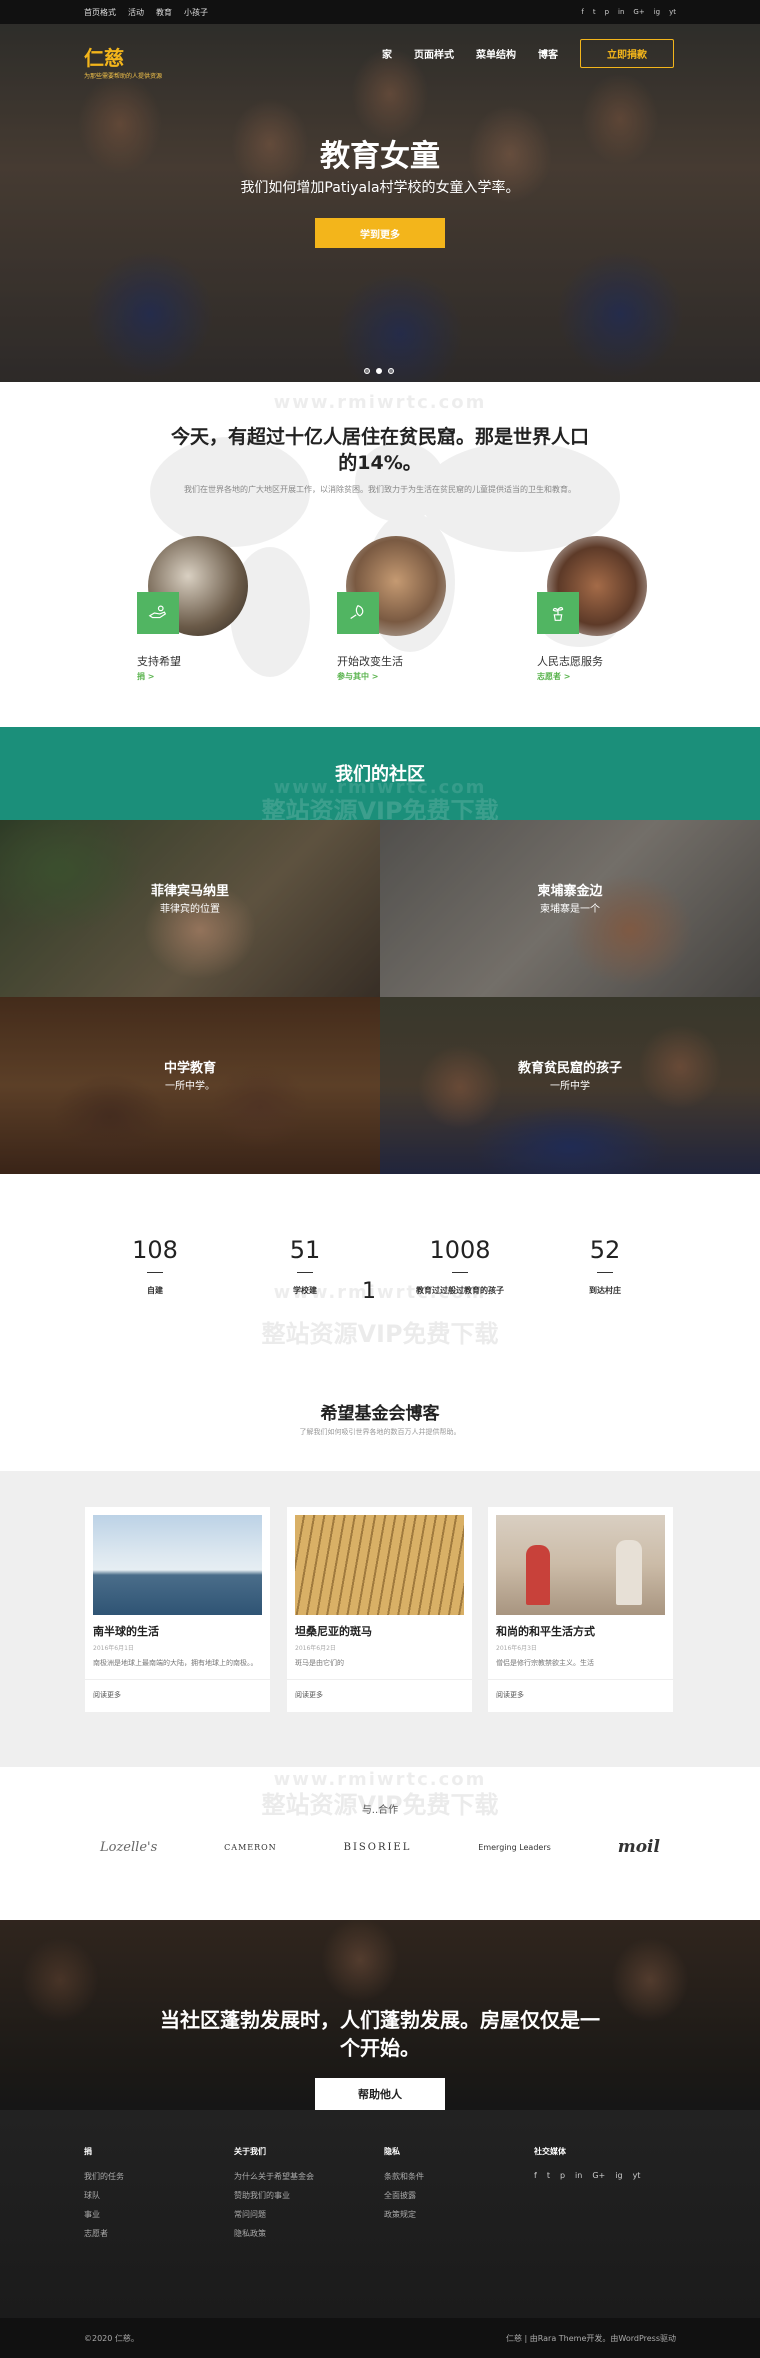  What do you see at coordinates (104, 2233) in the screenshot?
I see `footer-link: 志愿者` at bounding box center [104, 2233].